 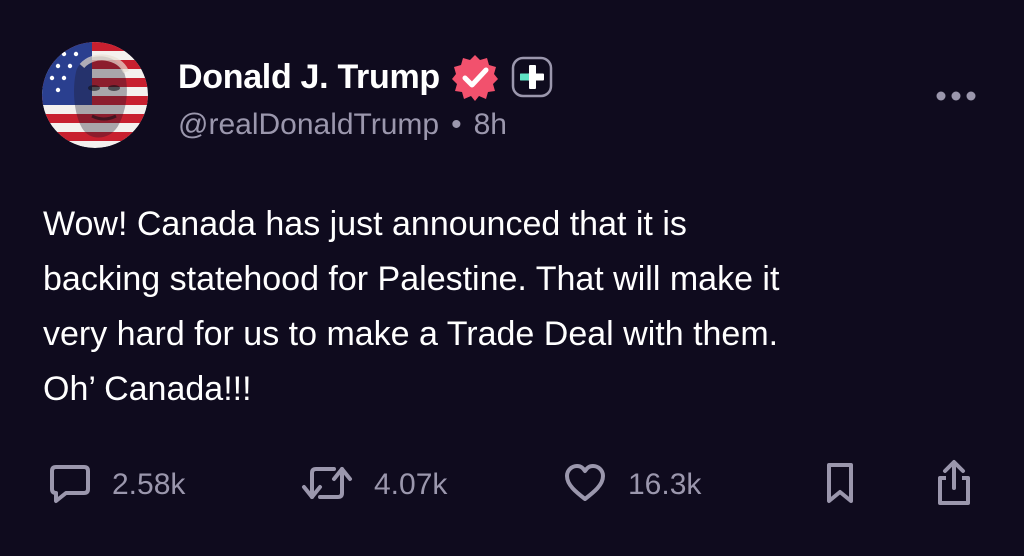 What do you see at coordinates (585, 485) in the screenshot?
I see `heart-icon` at bounding box center [585, 485].